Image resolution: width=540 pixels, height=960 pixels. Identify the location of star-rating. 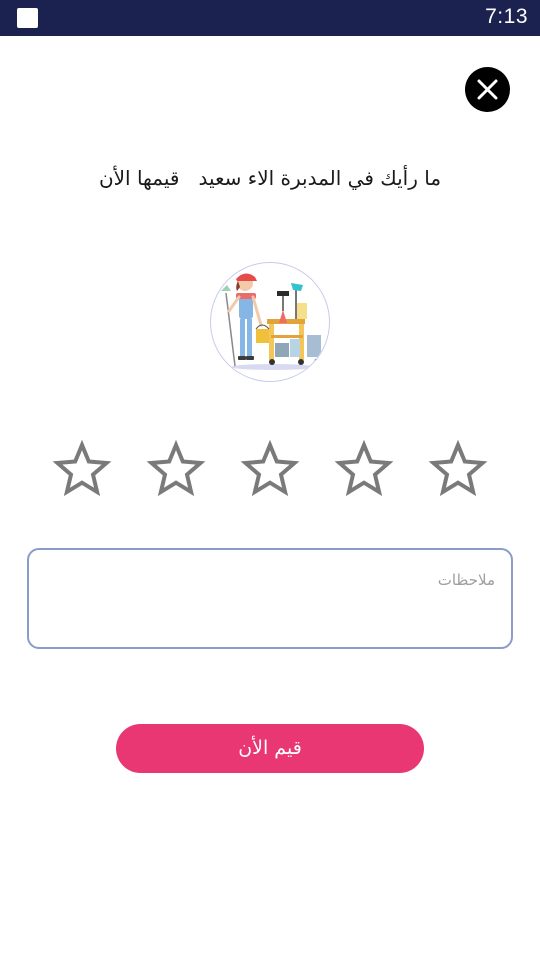
(270, 471).